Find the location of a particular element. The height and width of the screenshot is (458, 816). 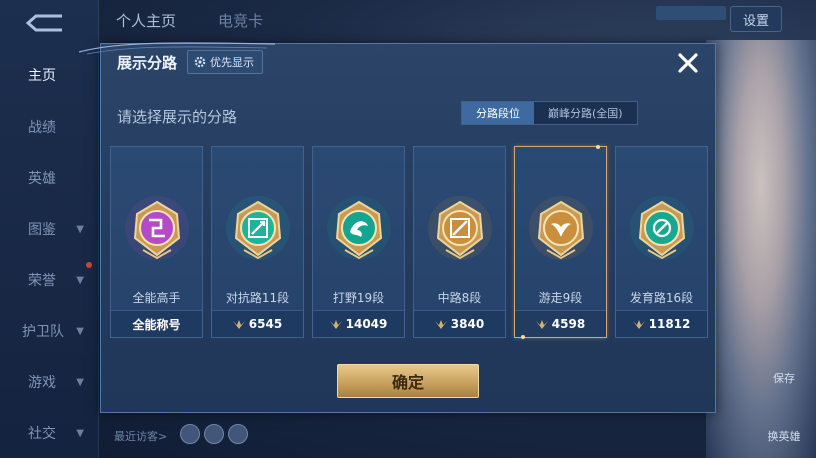

gear-icon is located at coordinates (200, 62).